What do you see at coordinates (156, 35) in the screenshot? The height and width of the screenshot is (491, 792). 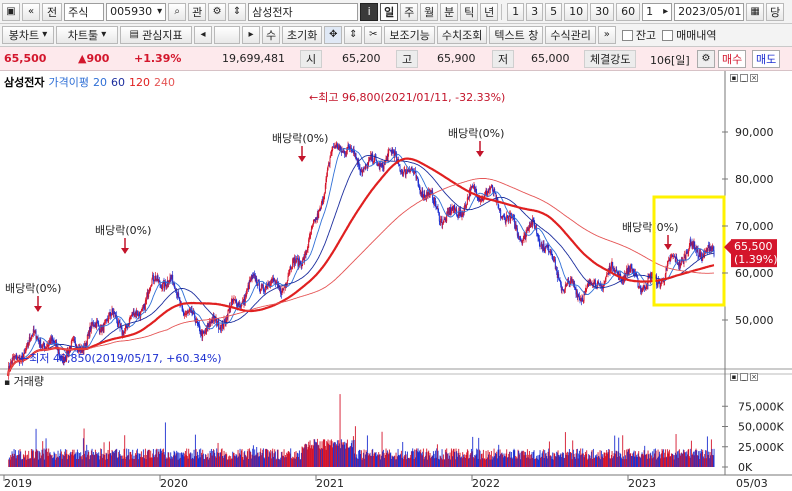 I see `watch-indicator-button: ▤ 관심지표` at bounding box center [156, 35].